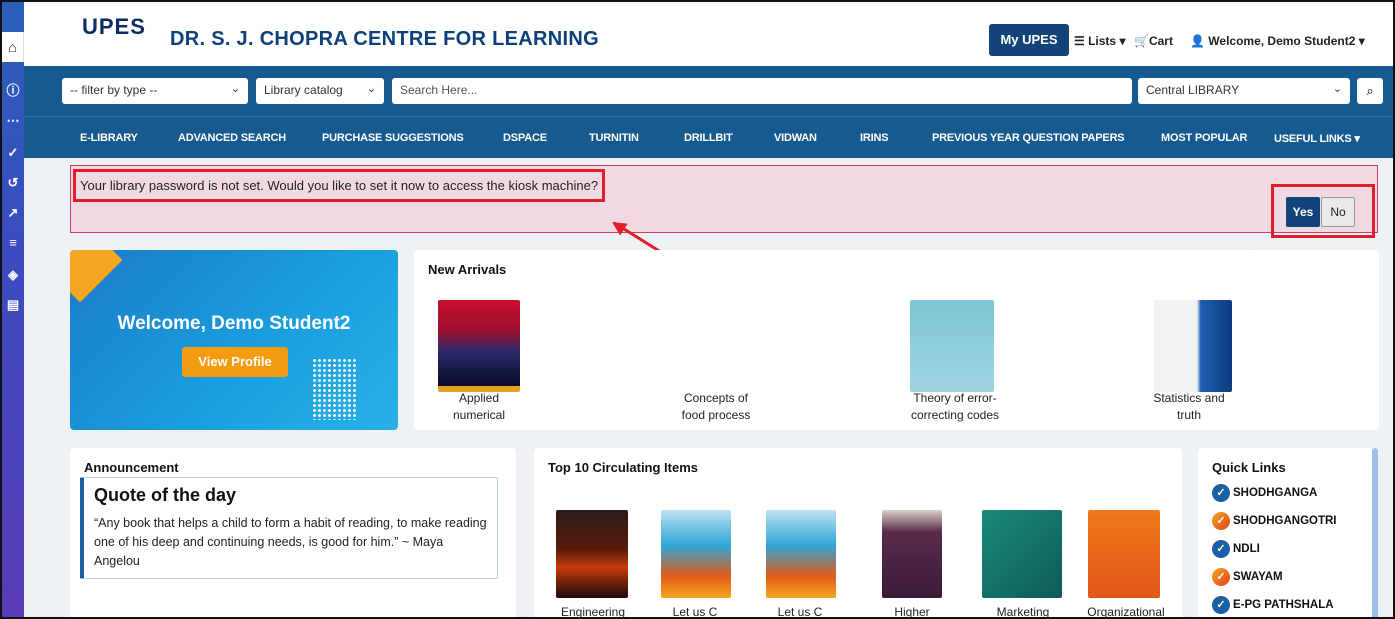 The width and height of the screenshot is (1395, 619). I want to click on my-upes-button: My UPES, so click(1029, 40).